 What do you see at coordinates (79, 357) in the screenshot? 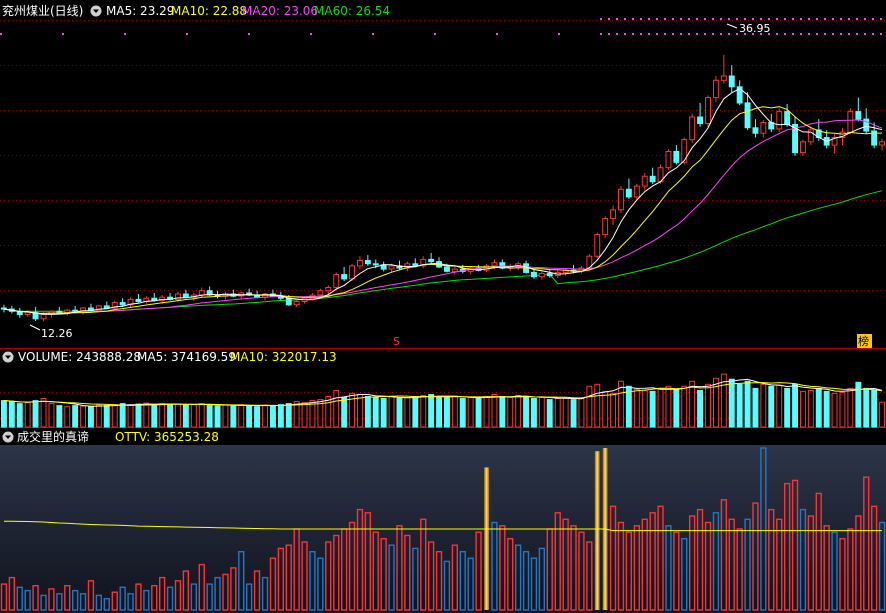
I see `volume-label: VOLUME: 243888.28` at bounding box center [79, 357].